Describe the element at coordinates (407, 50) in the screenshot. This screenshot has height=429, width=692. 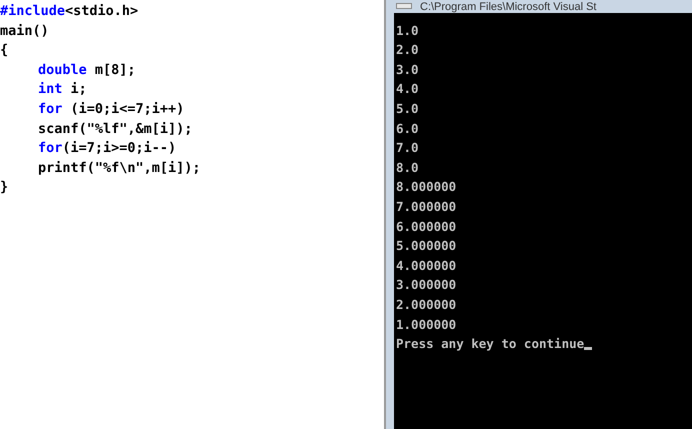
I see `console-line: 2.0` at that location.